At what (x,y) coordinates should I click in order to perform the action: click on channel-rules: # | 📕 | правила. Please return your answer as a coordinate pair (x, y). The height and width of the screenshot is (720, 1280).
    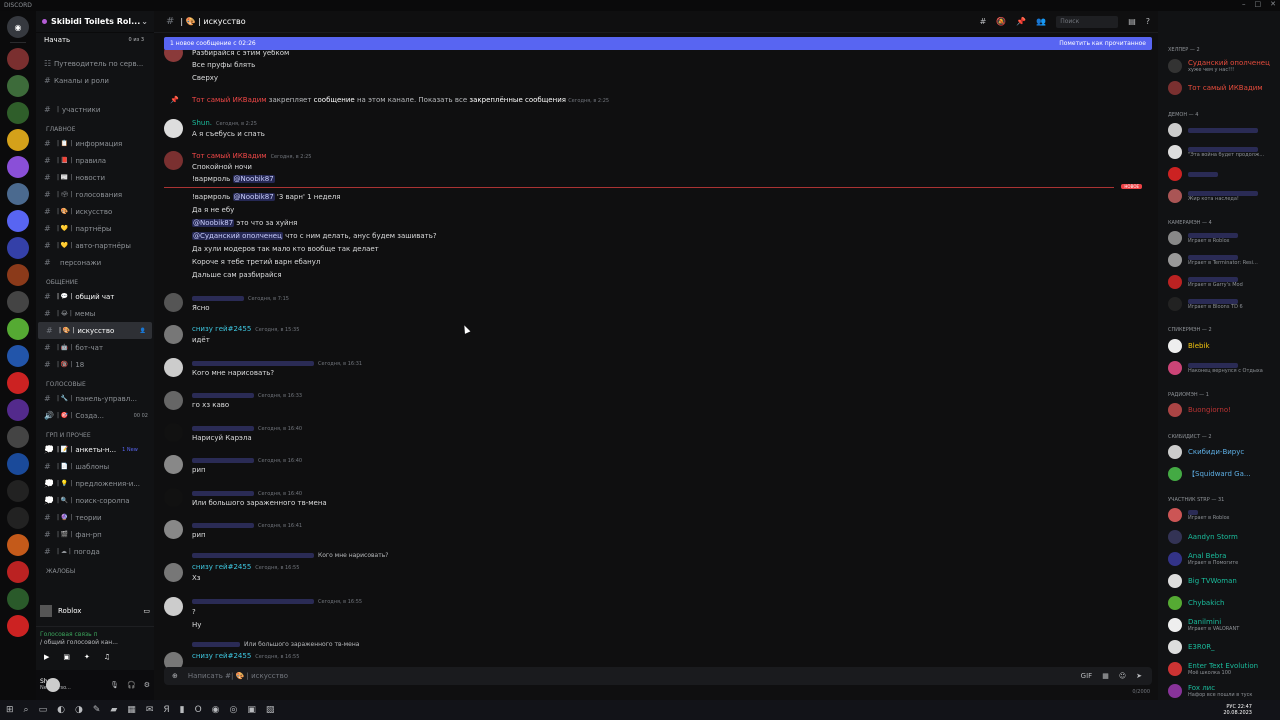
    Looking at the image, I should click on (95, 160).